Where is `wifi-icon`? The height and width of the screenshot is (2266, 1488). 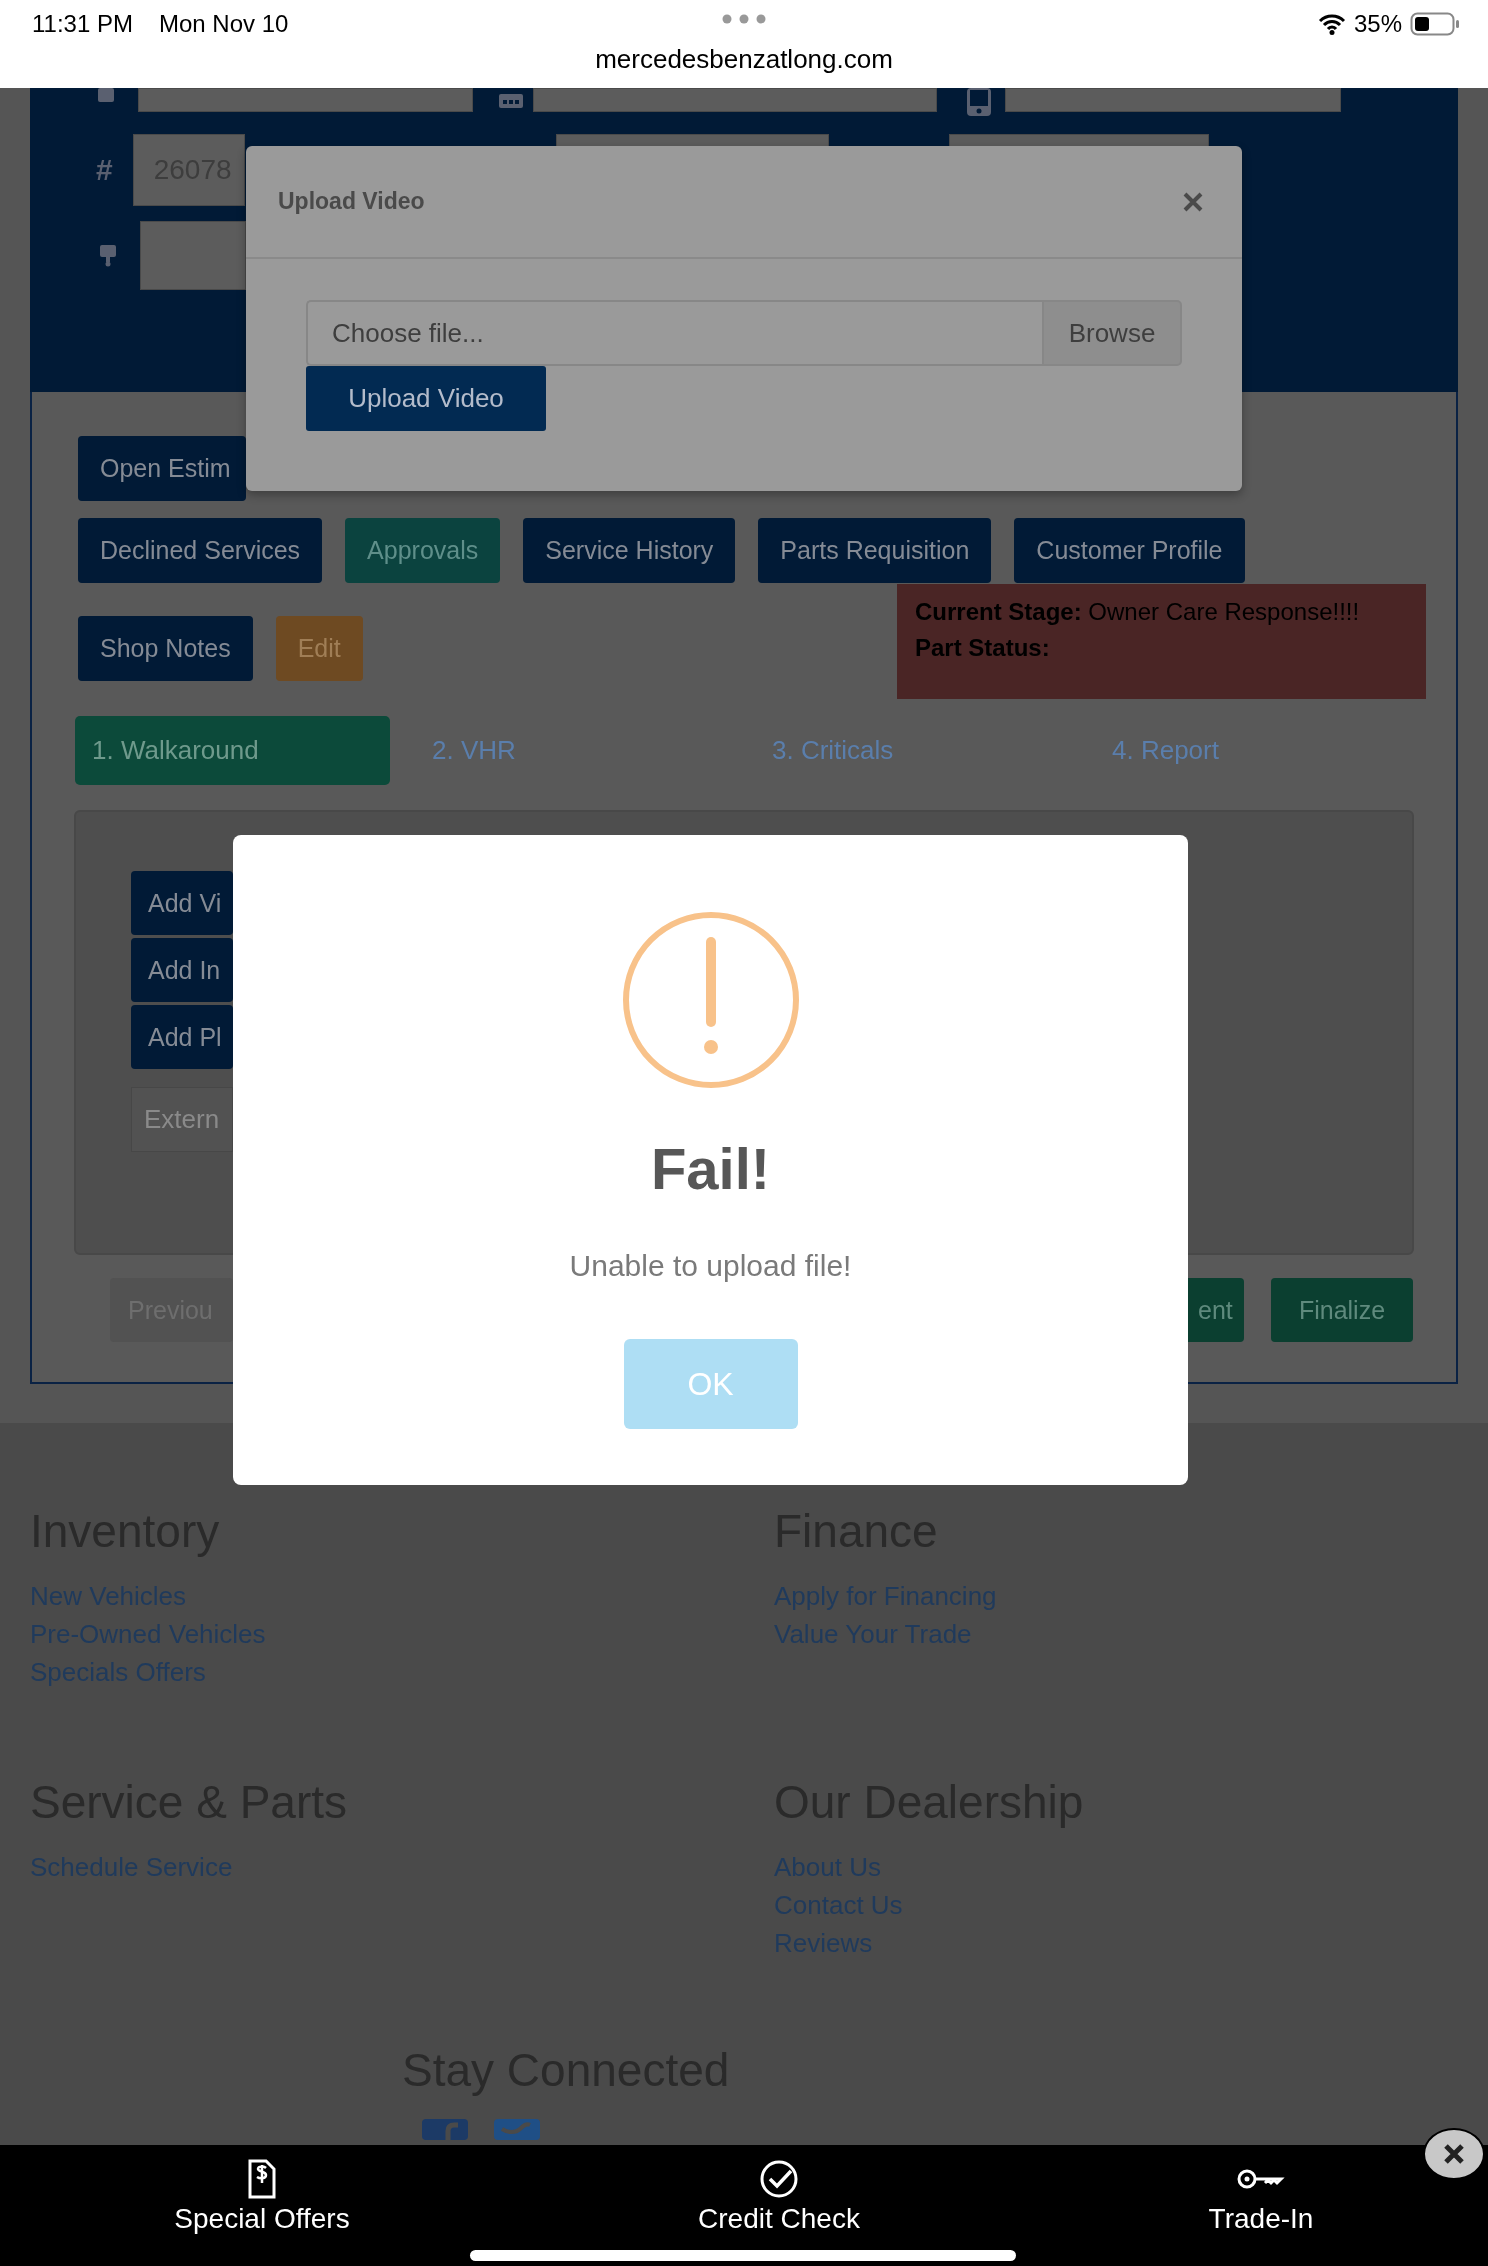 wifi-icon is located at coordinates (1331, 24).